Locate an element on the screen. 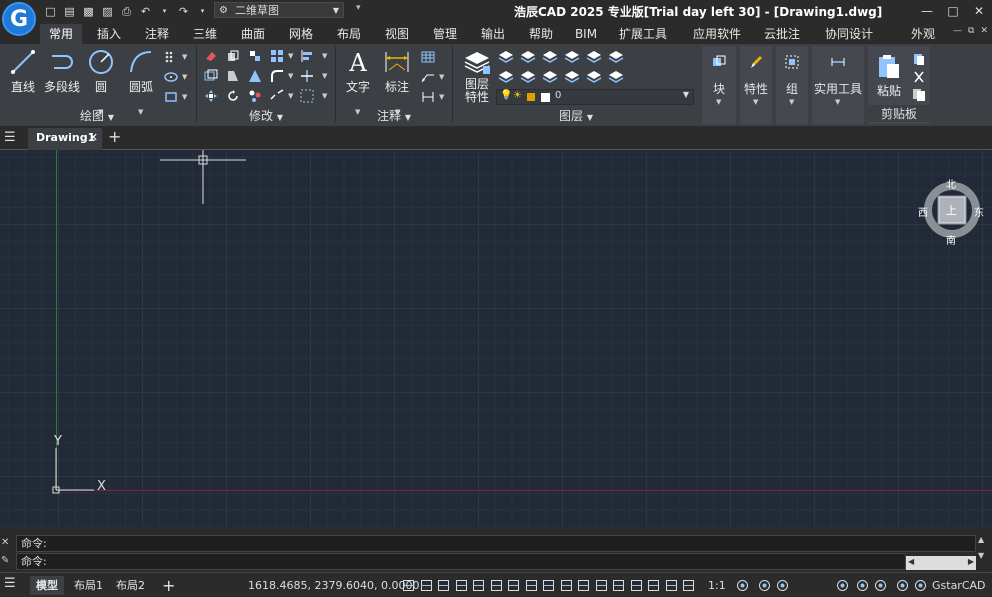  copy-clip-icon is located at coordinates (919, 59).